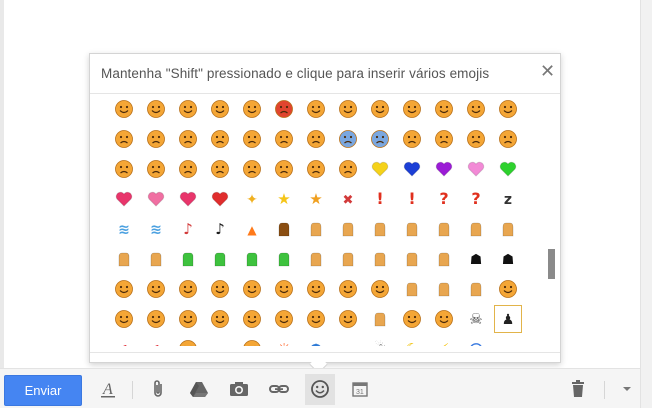  What do you see at coordinates (316, 199) in the screenshot?
I see `emoji-cell: ★` at bounding box center [316, 199].